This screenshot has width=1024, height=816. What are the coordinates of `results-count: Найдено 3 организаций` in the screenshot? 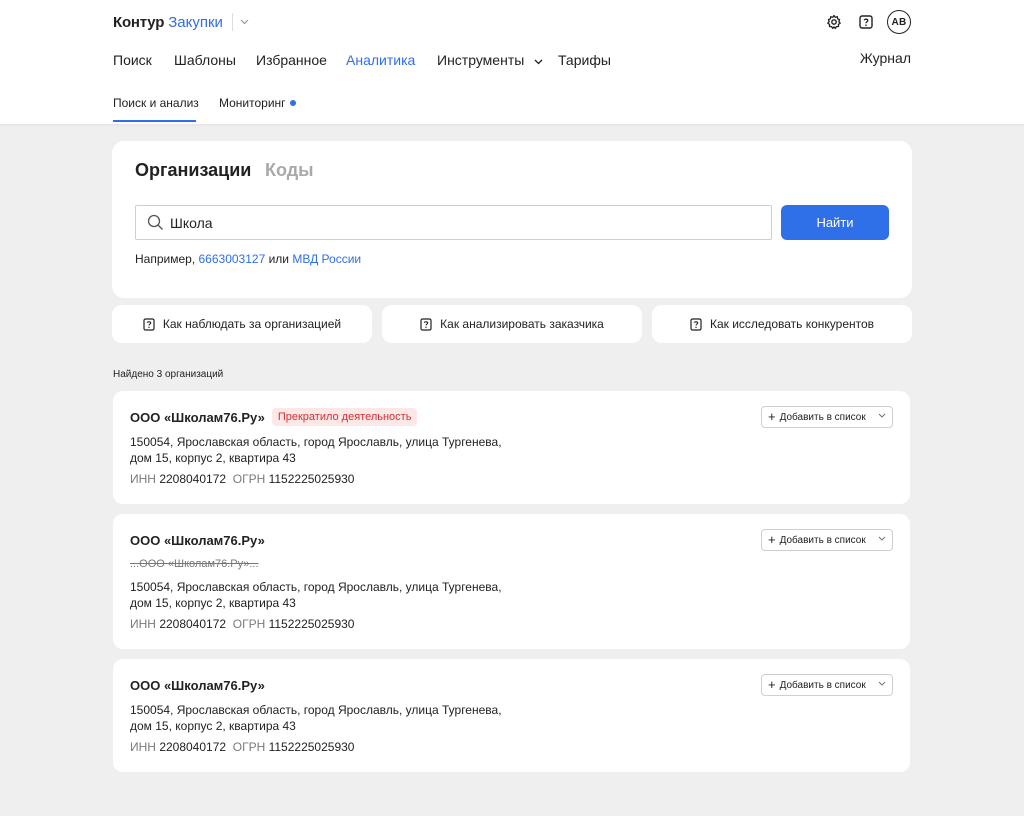 It's located at (168, 374).